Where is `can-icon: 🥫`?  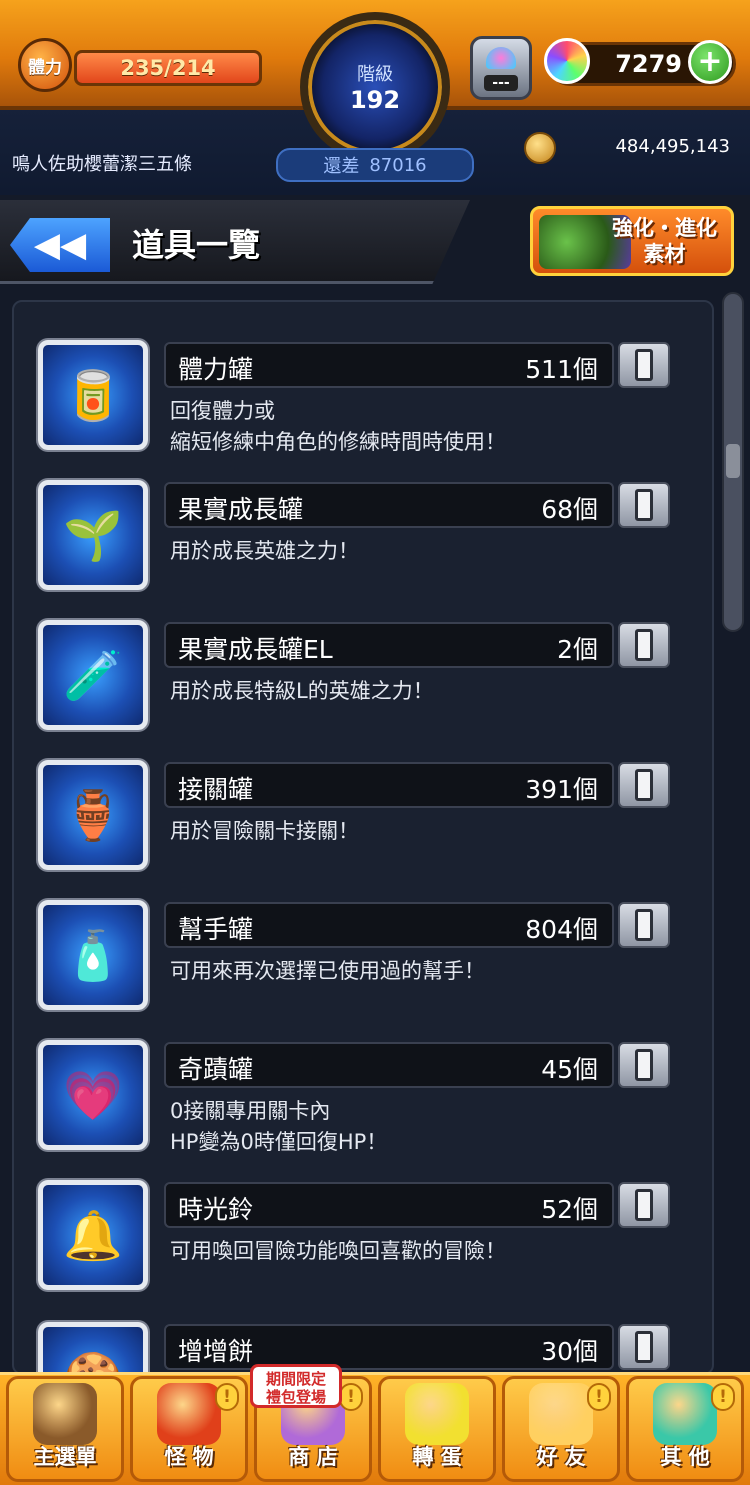 can-icon: 🥫 is located at coordinates (93, 395).